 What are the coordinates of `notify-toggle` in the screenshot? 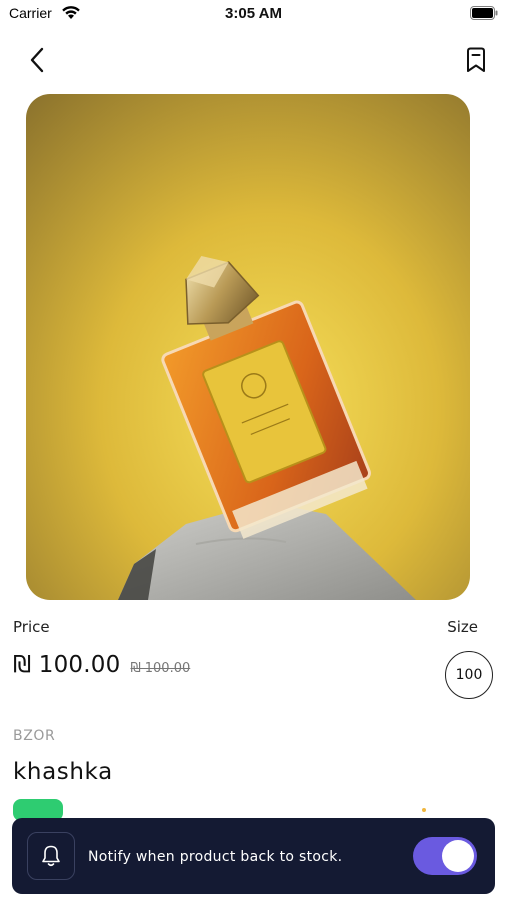 It's located at (445, 856).